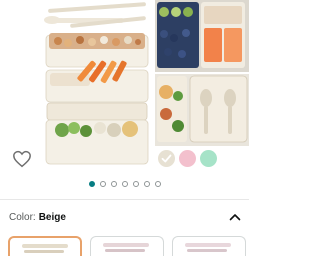 The image size is (320, 256). What do you see at coordinates (52, 217) in the screenshot?
I see `selected-color-value: Beige` at bounding box center [52, 217].